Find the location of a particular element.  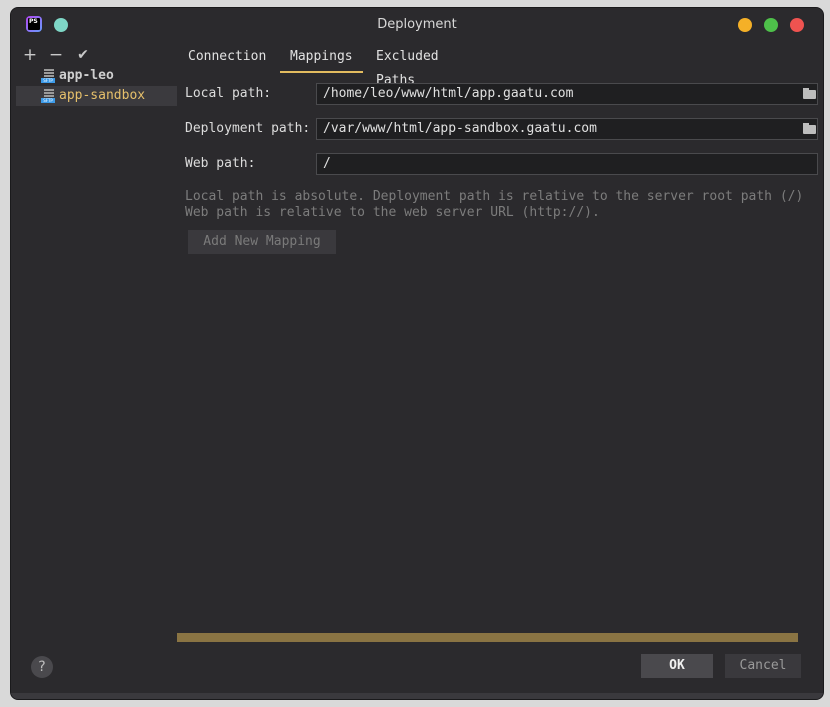

help-button: ? is located at coordinates (42, 667).